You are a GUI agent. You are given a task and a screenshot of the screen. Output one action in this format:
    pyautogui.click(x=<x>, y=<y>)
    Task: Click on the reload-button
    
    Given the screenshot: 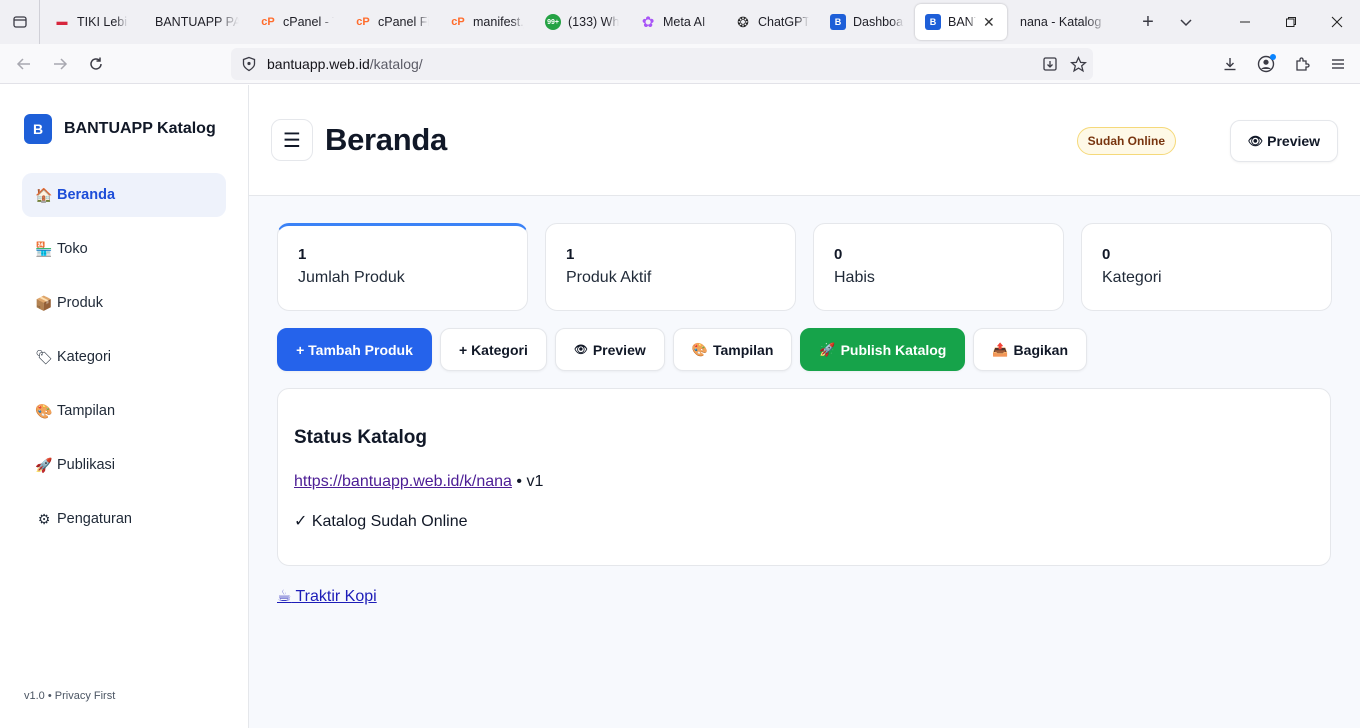 What is the action you would take?
    pyautogui.click(x=96, y=64)
    